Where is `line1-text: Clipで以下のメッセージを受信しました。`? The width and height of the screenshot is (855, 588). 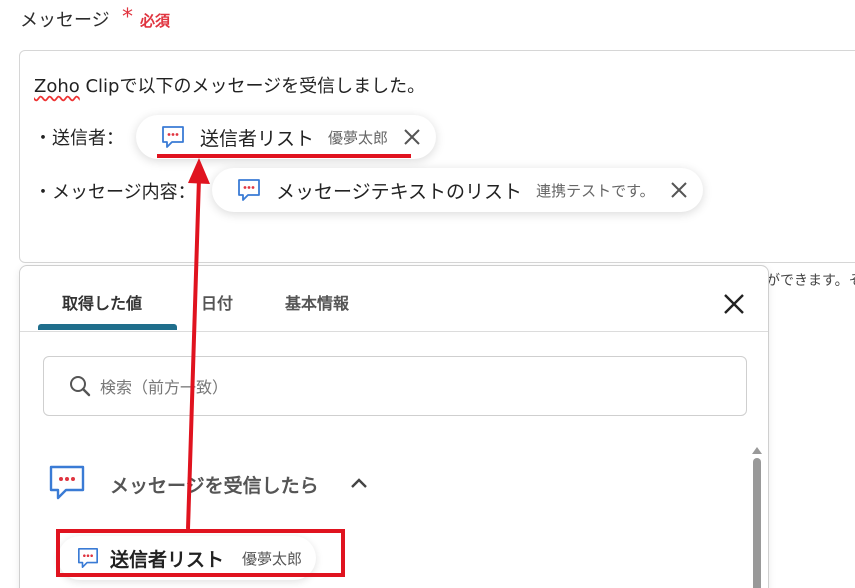 line1-text: Clipで以下のメッセージを受信しました。 is located at coordinates (252, 86).